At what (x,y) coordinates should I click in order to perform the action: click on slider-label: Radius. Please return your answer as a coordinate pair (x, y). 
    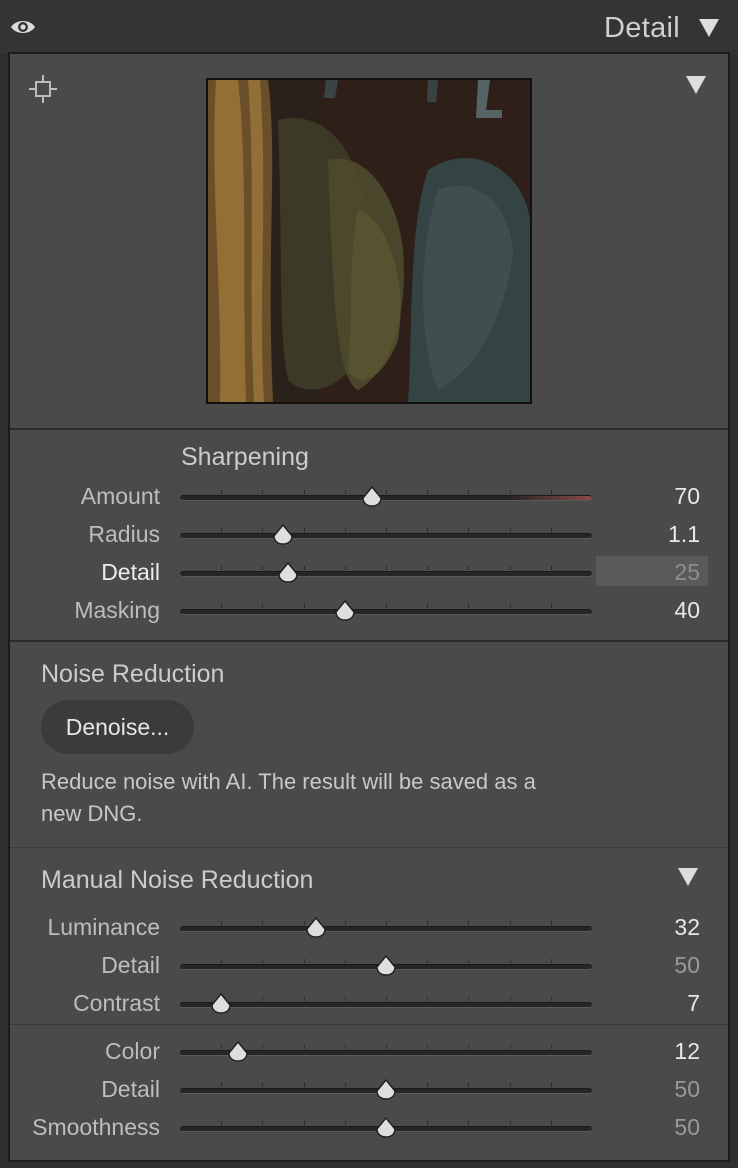
    Looking at the image, I should click on (124, 534).